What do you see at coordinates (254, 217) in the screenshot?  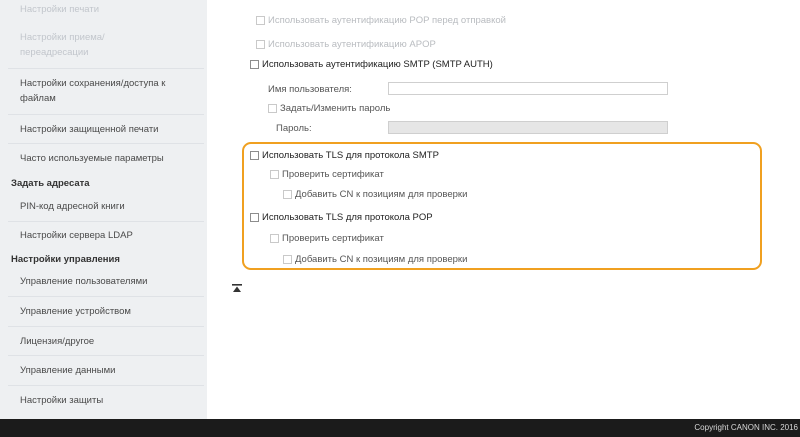 I see `tls-pop-checkbox` at bounding box center [254, 217].